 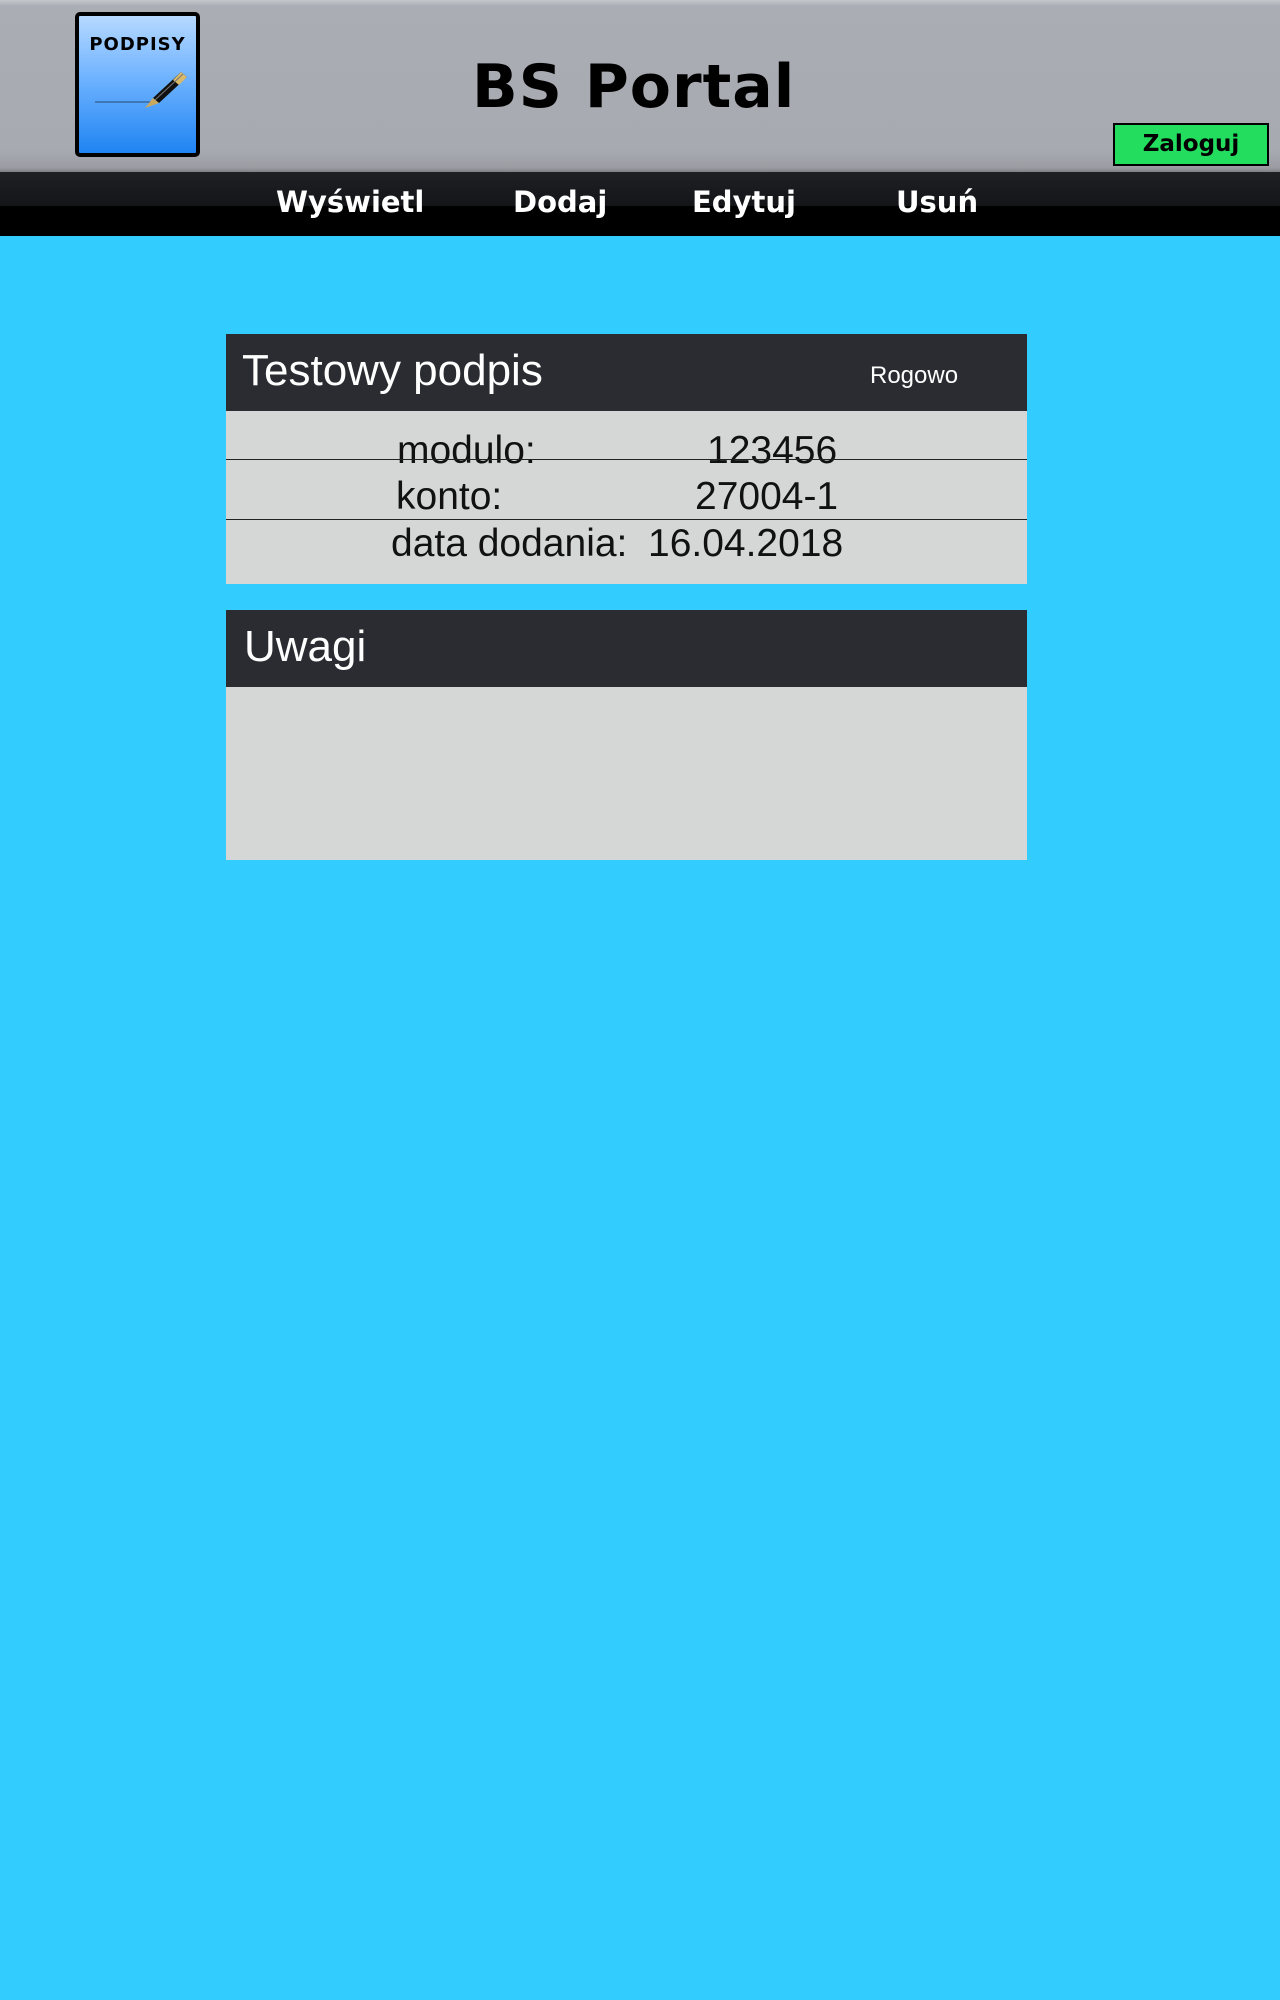 What do you see at coordinates (509, 543) in the screenshot?
I see `date-added-label: data dodania:` at bounding box center [509, 543].